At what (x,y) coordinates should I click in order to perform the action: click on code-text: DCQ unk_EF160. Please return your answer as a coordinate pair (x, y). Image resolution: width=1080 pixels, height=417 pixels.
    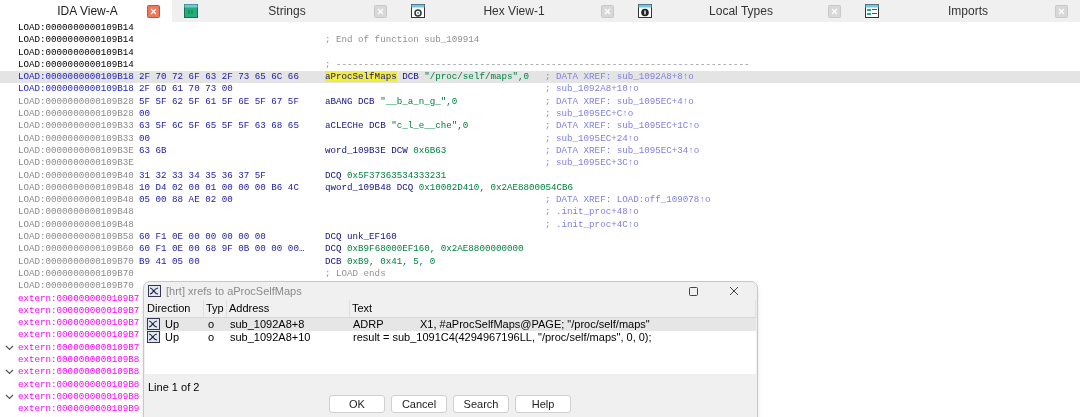
    Looking at the image, I should click on (361, 237).